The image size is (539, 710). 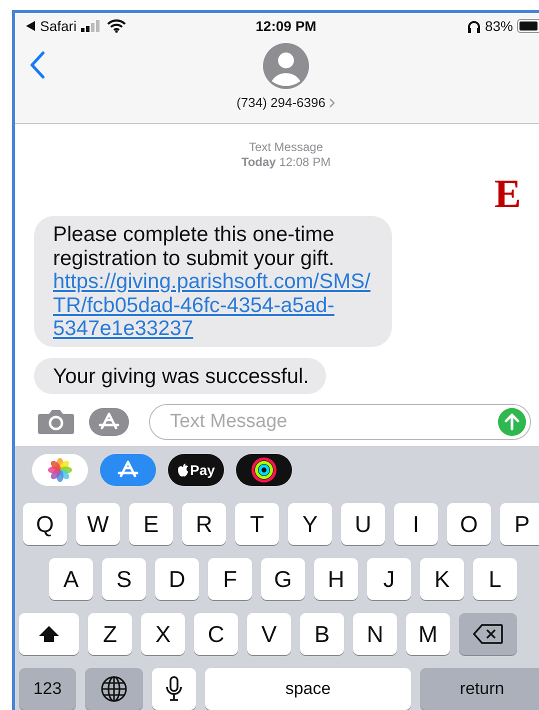 What do you see at coordinates (442, 579) in the screenshot?
I see `letter-key: K` at bounding box center [442, 579].